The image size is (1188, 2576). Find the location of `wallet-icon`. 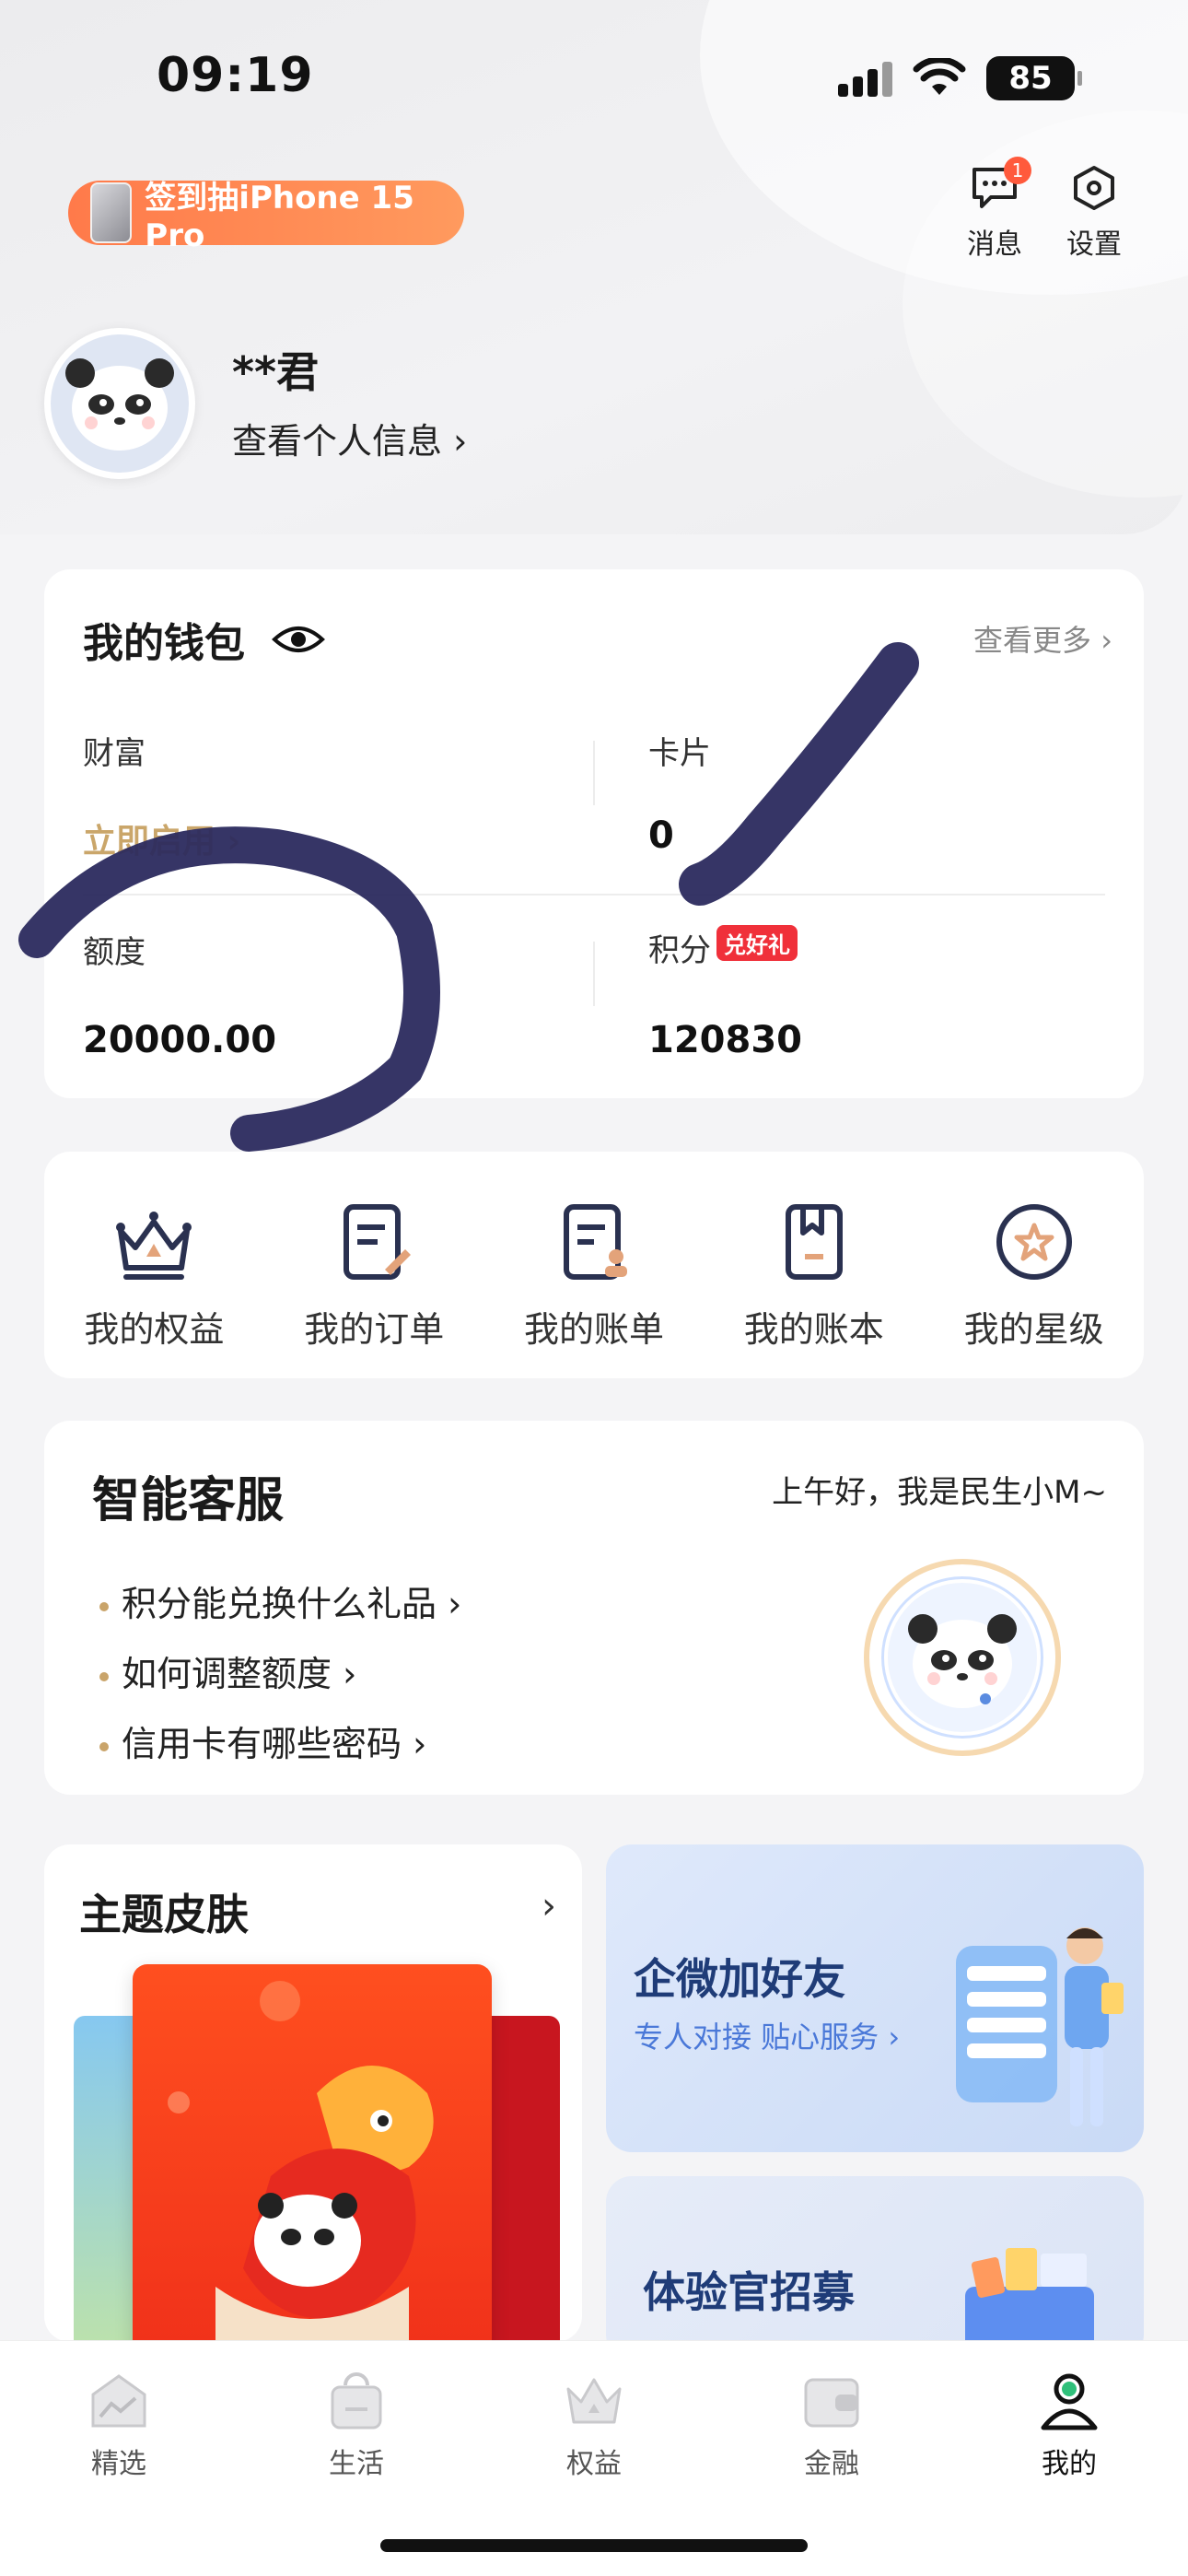

wallet-icon is located at coordinates (831, 2403).